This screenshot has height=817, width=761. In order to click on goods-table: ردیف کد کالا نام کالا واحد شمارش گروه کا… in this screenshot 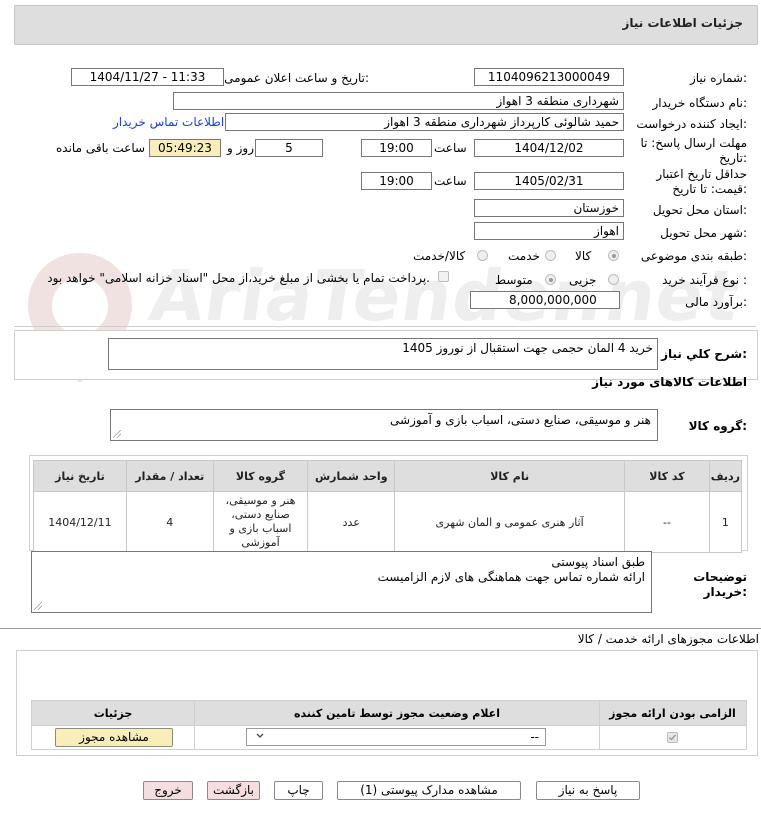, I will do `click(388, 506)`.